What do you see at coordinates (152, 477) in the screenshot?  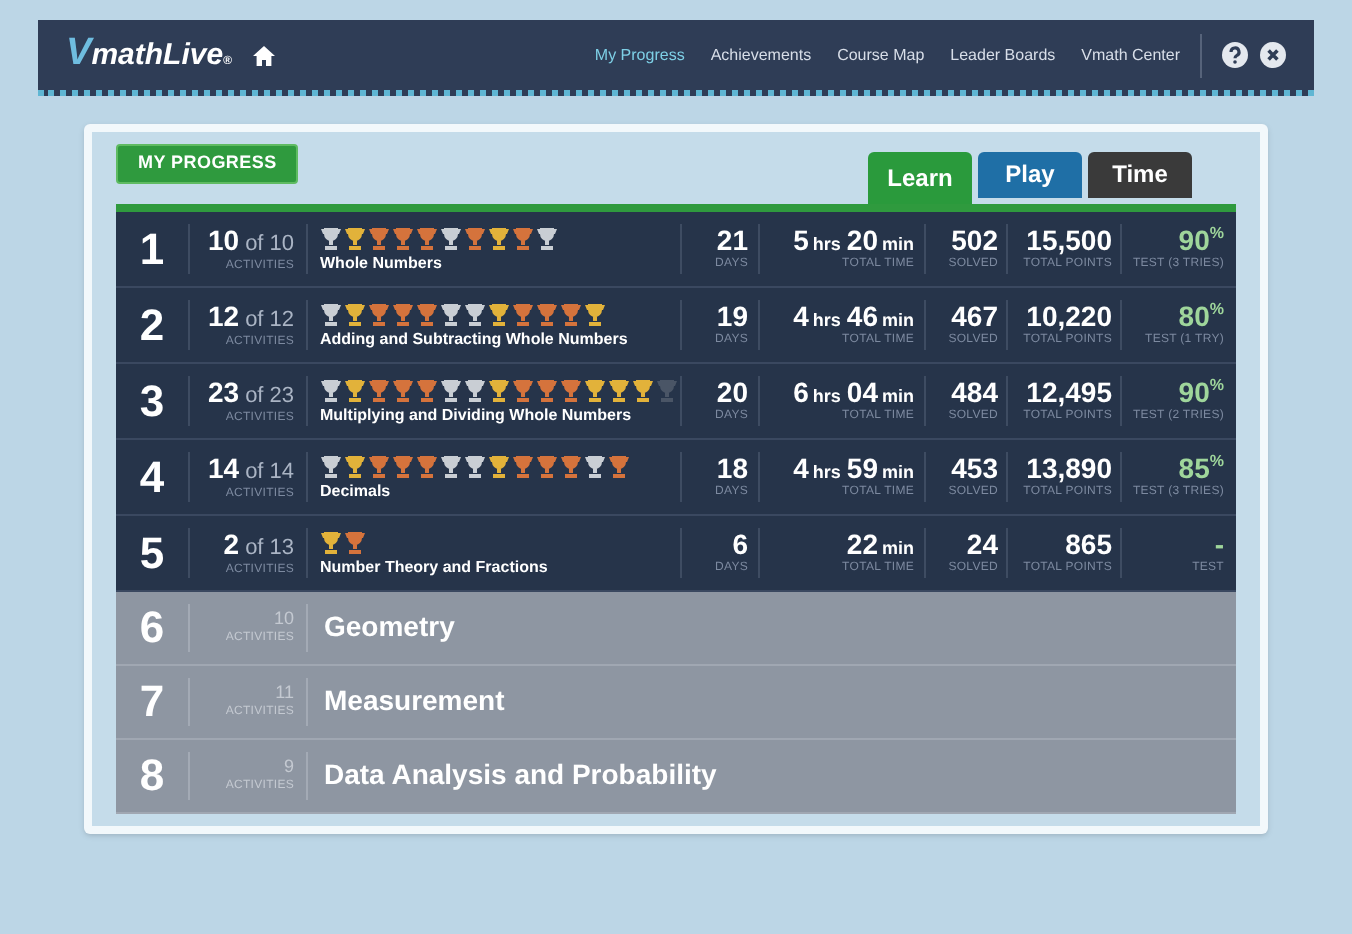 I see `unit-number: 4` at bounding box center [152, 477].